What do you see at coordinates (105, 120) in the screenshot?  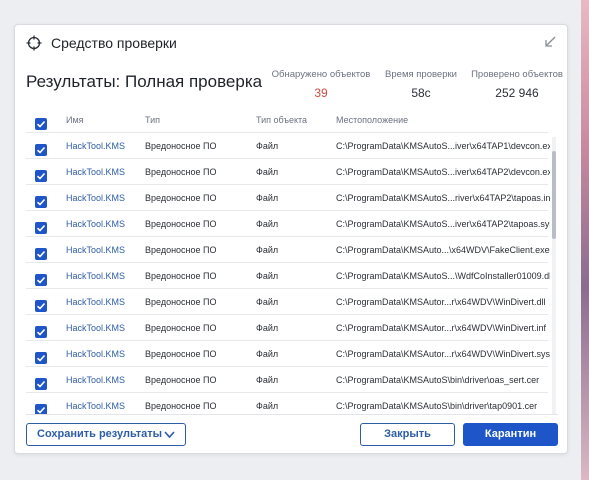 I see `column-header-name: Имя` at bounding box center [105, 120].